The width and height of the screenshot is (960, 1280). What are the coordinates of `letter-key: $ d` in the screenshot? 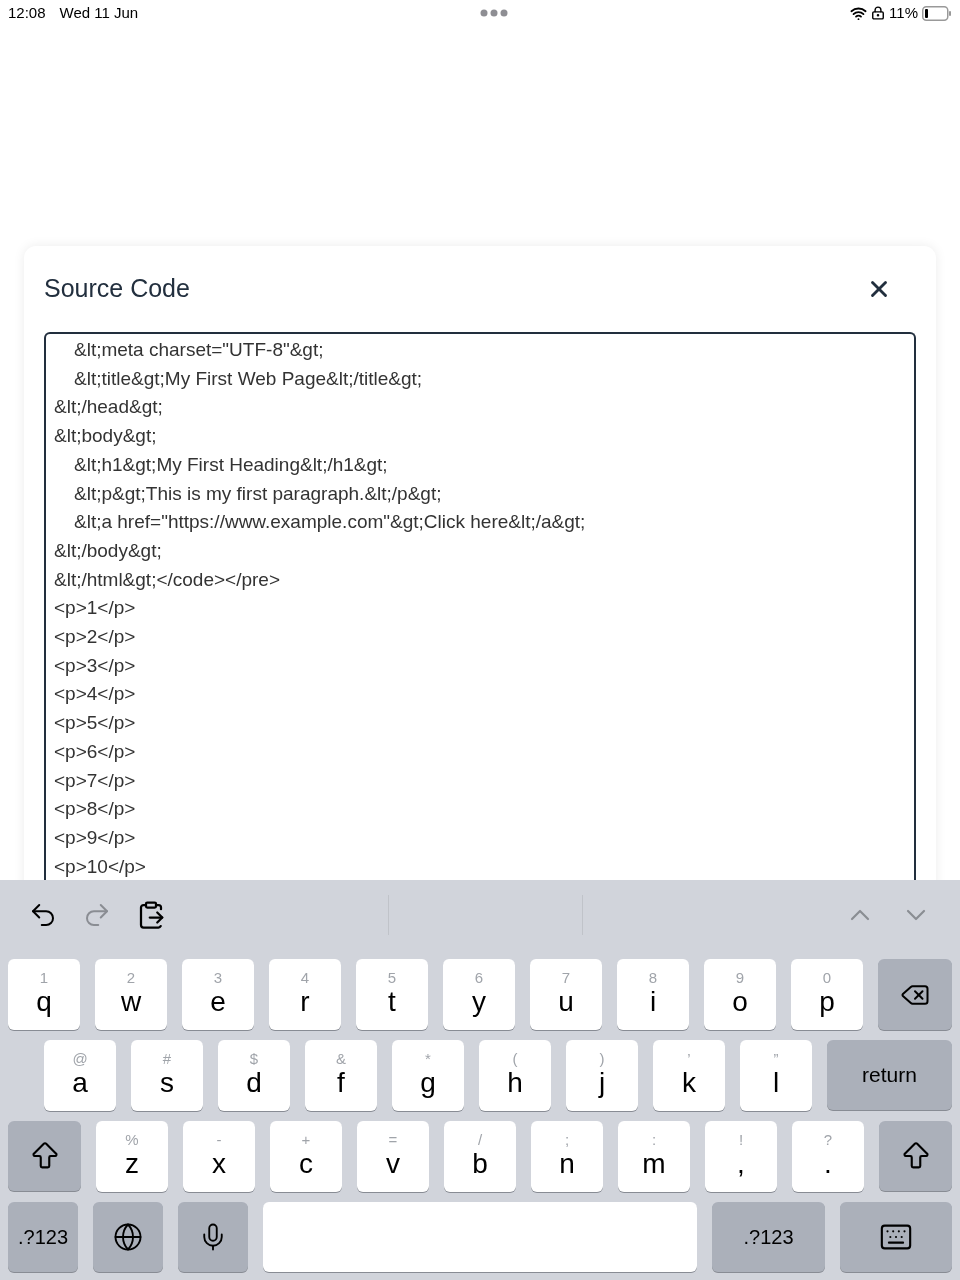 It's located at (254, 1075).